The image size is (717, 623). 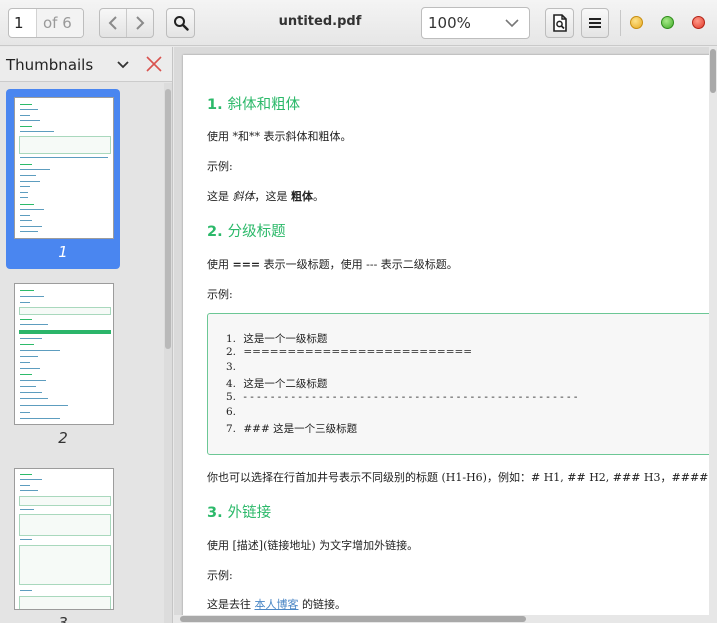 What do you see at coordinates (246, 232) in the screenshot?
I see `section-heading-2: 2. 分级标题` at bounding box center [246, 232].